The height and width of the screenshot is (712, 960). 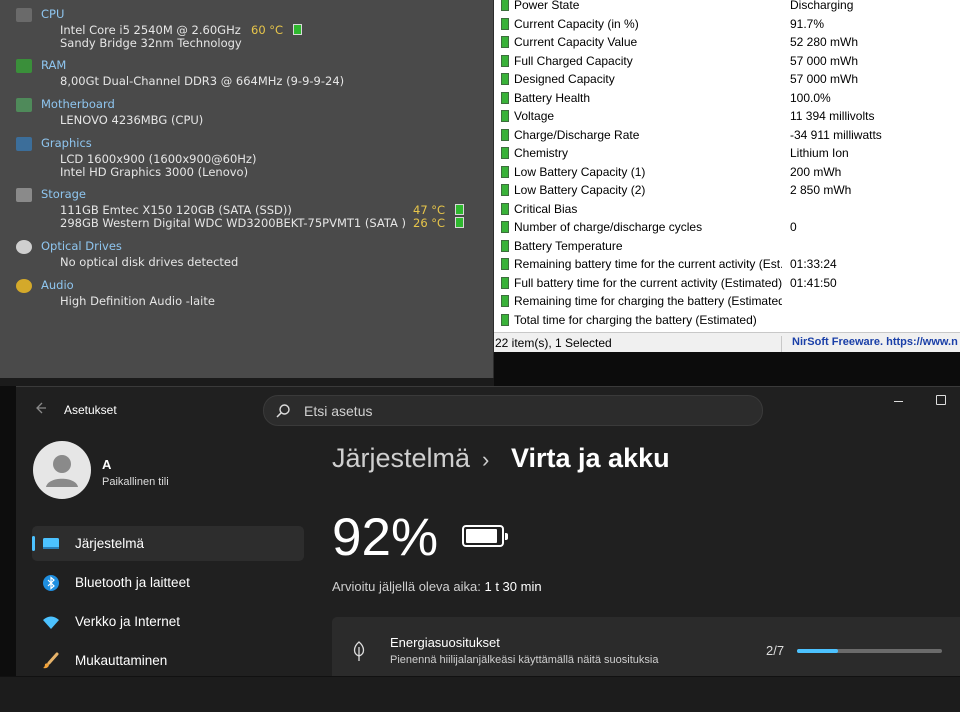 What do you see at coordinates (24, 15) in the screenshot?
I see `cpu-icon` at bounding box center [24, 15].